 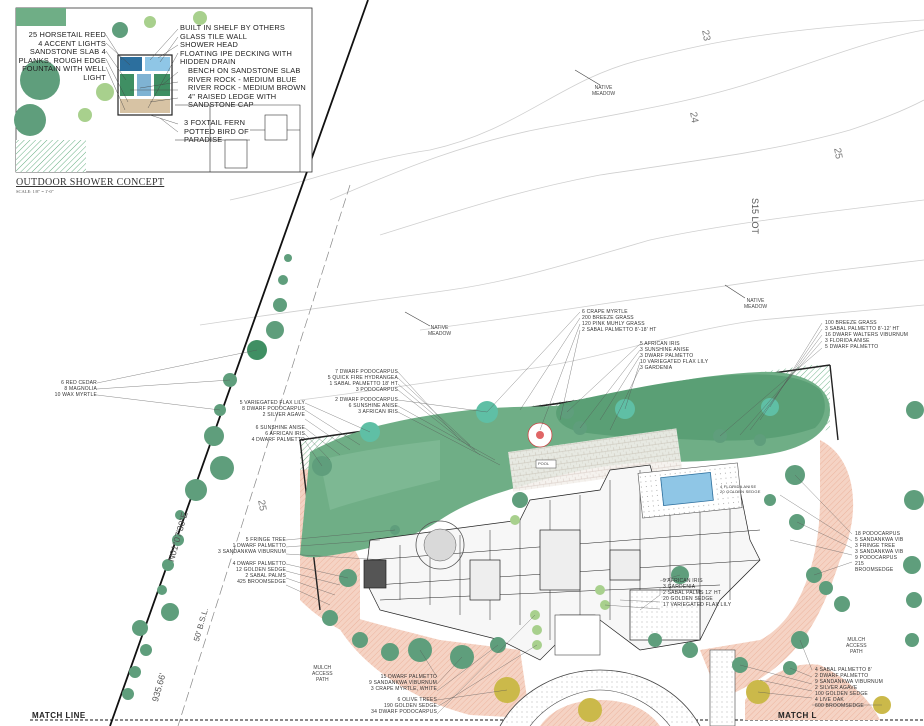 I want to click on match-line-label: MATCH L, so click(x=797, y=715).